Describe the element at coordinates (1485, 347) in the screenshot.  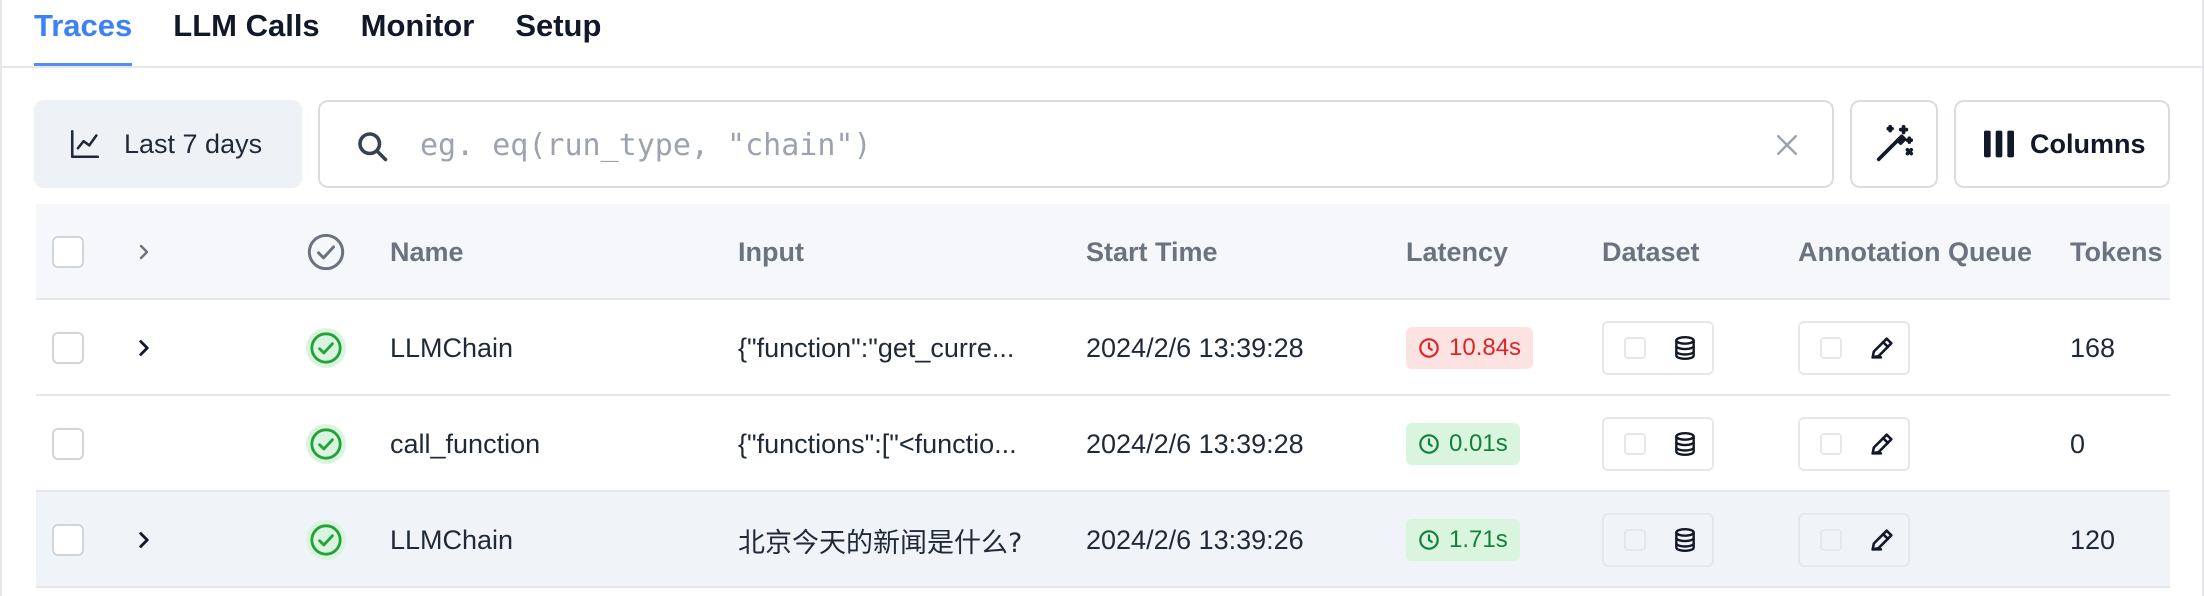
I see `latency-value: 10.84s` at that location.